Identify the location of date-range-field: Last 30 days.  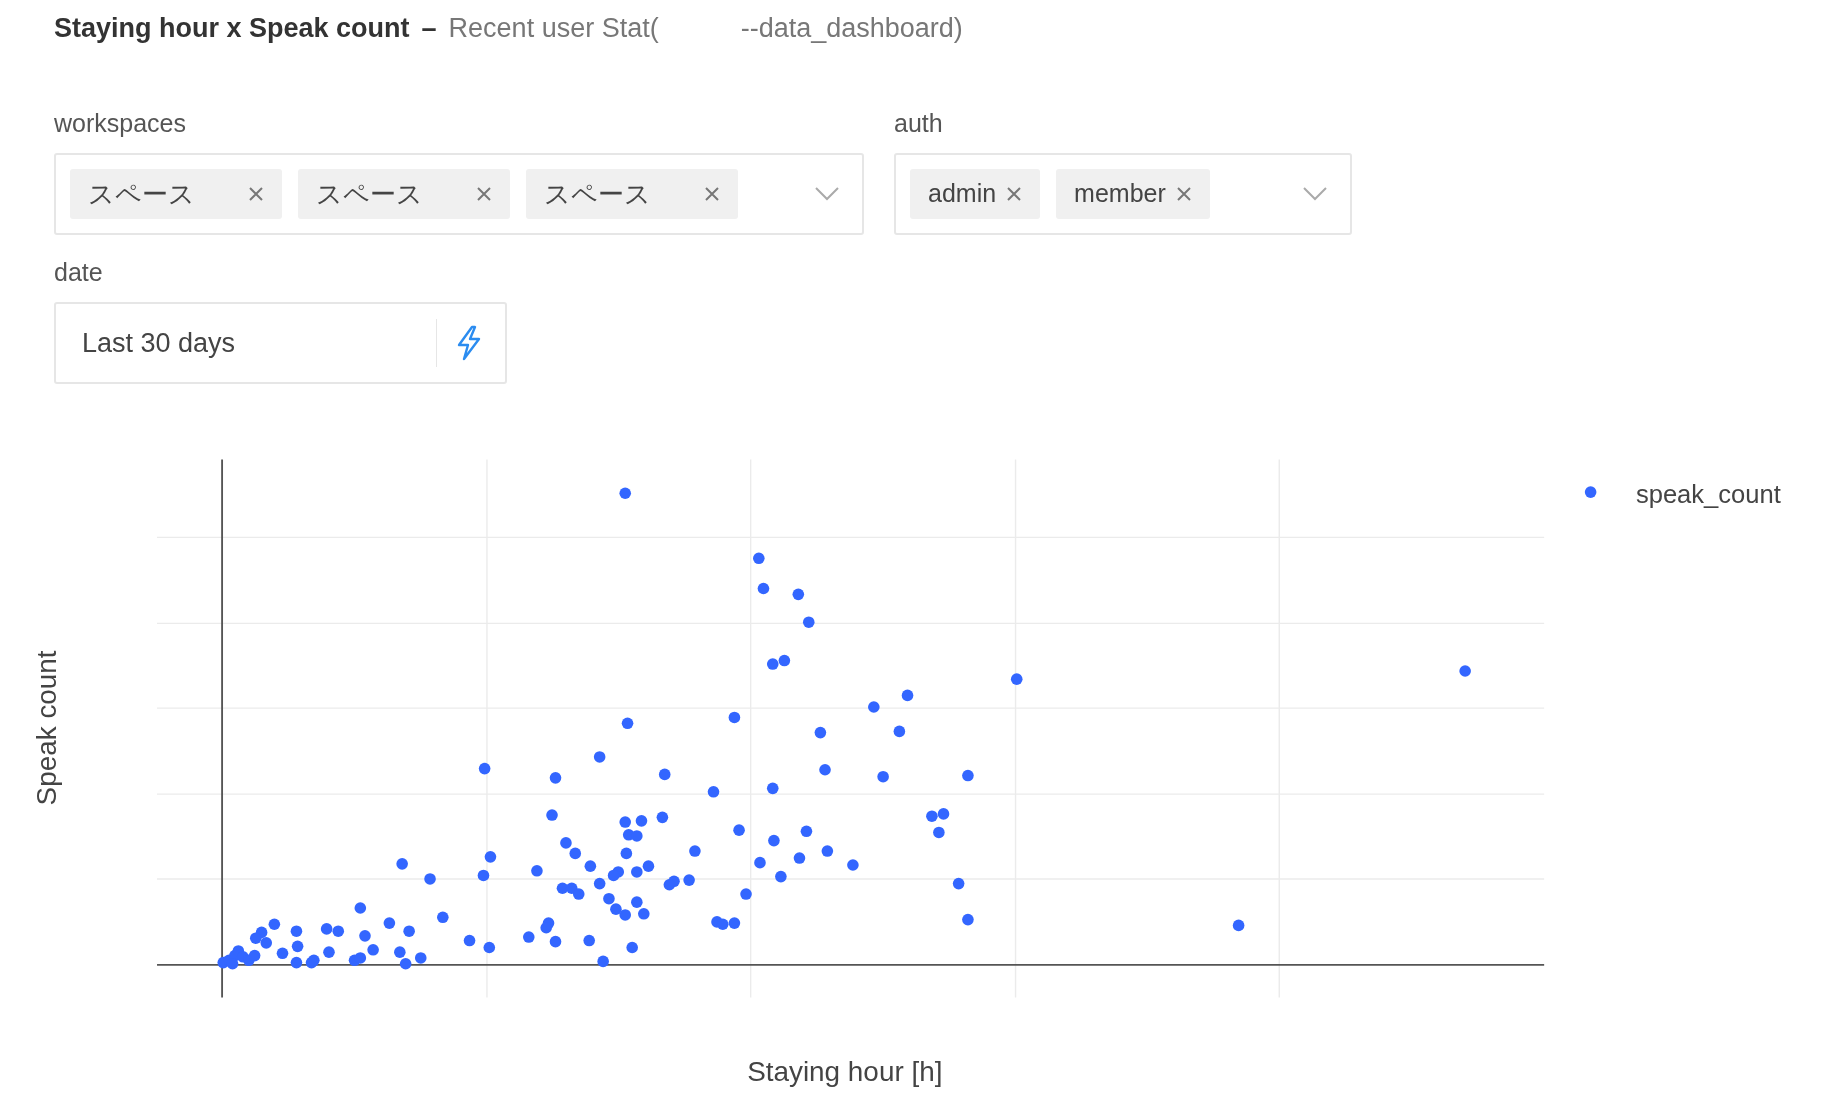
(280, 343).